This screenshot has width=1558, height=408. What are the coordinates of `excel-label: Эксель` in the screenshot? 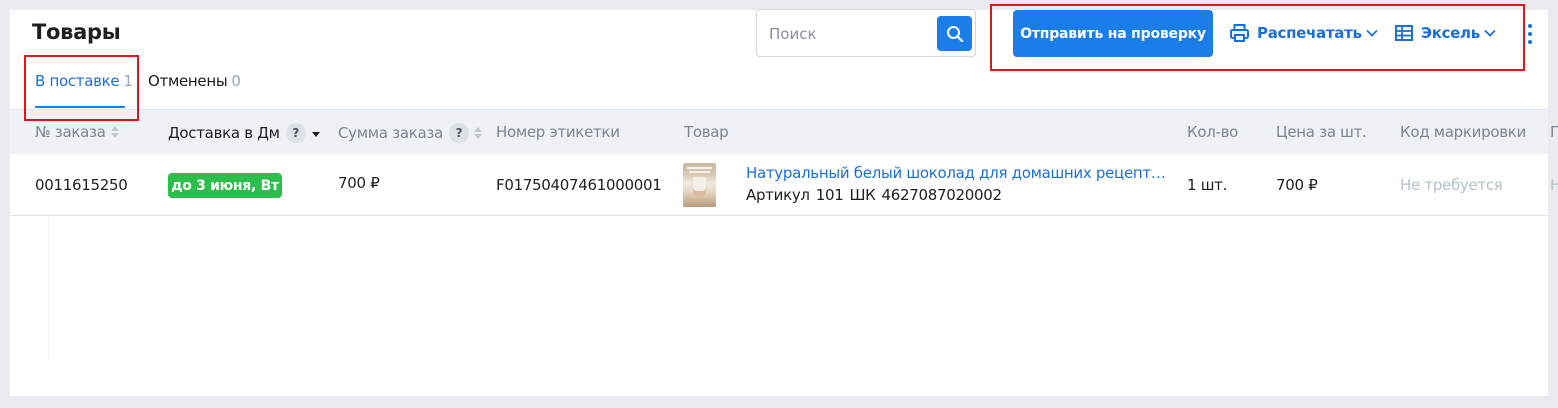 It's located at (1450, 33).